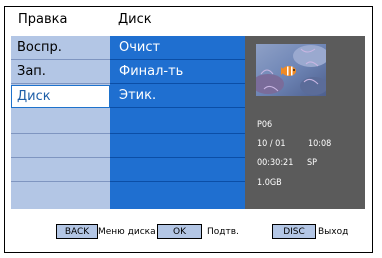  I want to click on menu-item-record: Зап., so click(60, 71).